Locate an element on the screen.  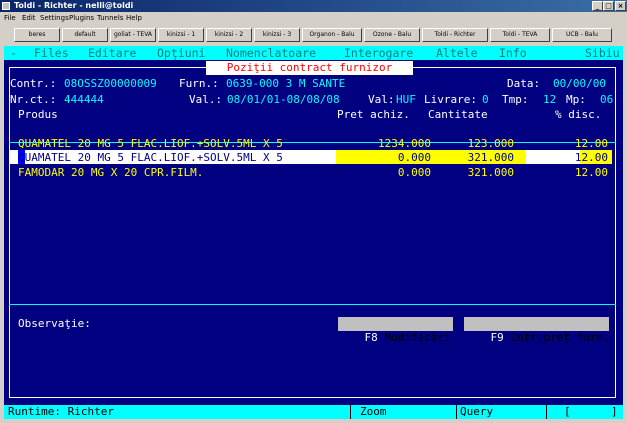
mp-value: 06 is located at coordinates (606, 99).